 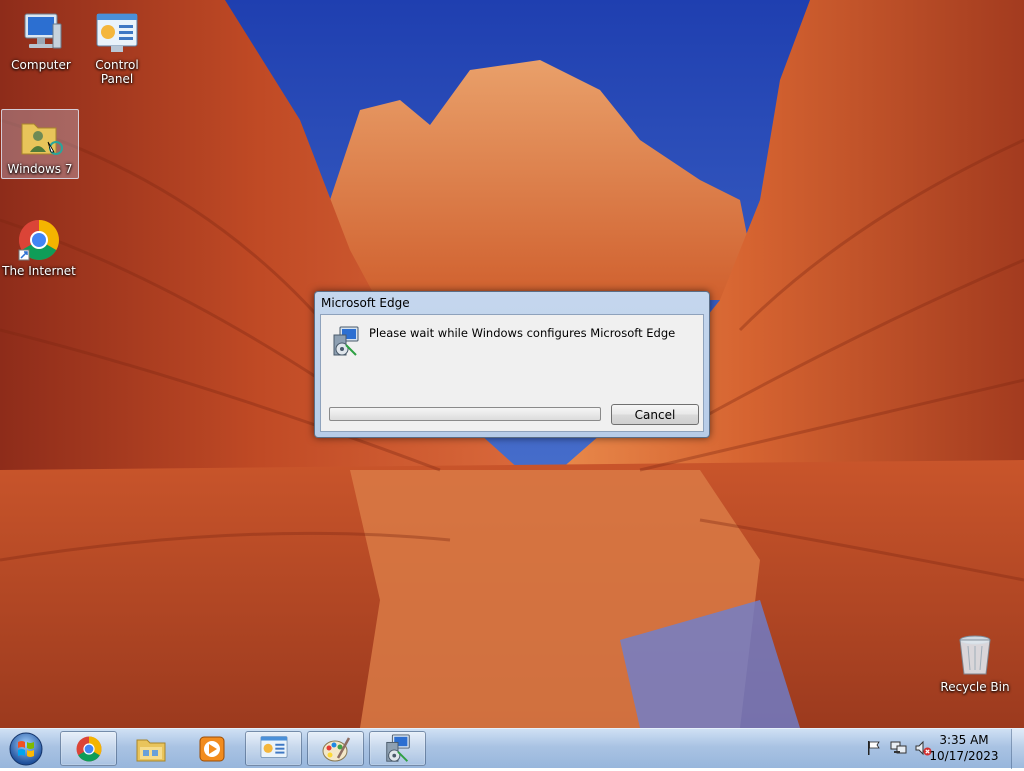 I want to click on taskbar-file-explorer-button, so click(x=150, y=748).